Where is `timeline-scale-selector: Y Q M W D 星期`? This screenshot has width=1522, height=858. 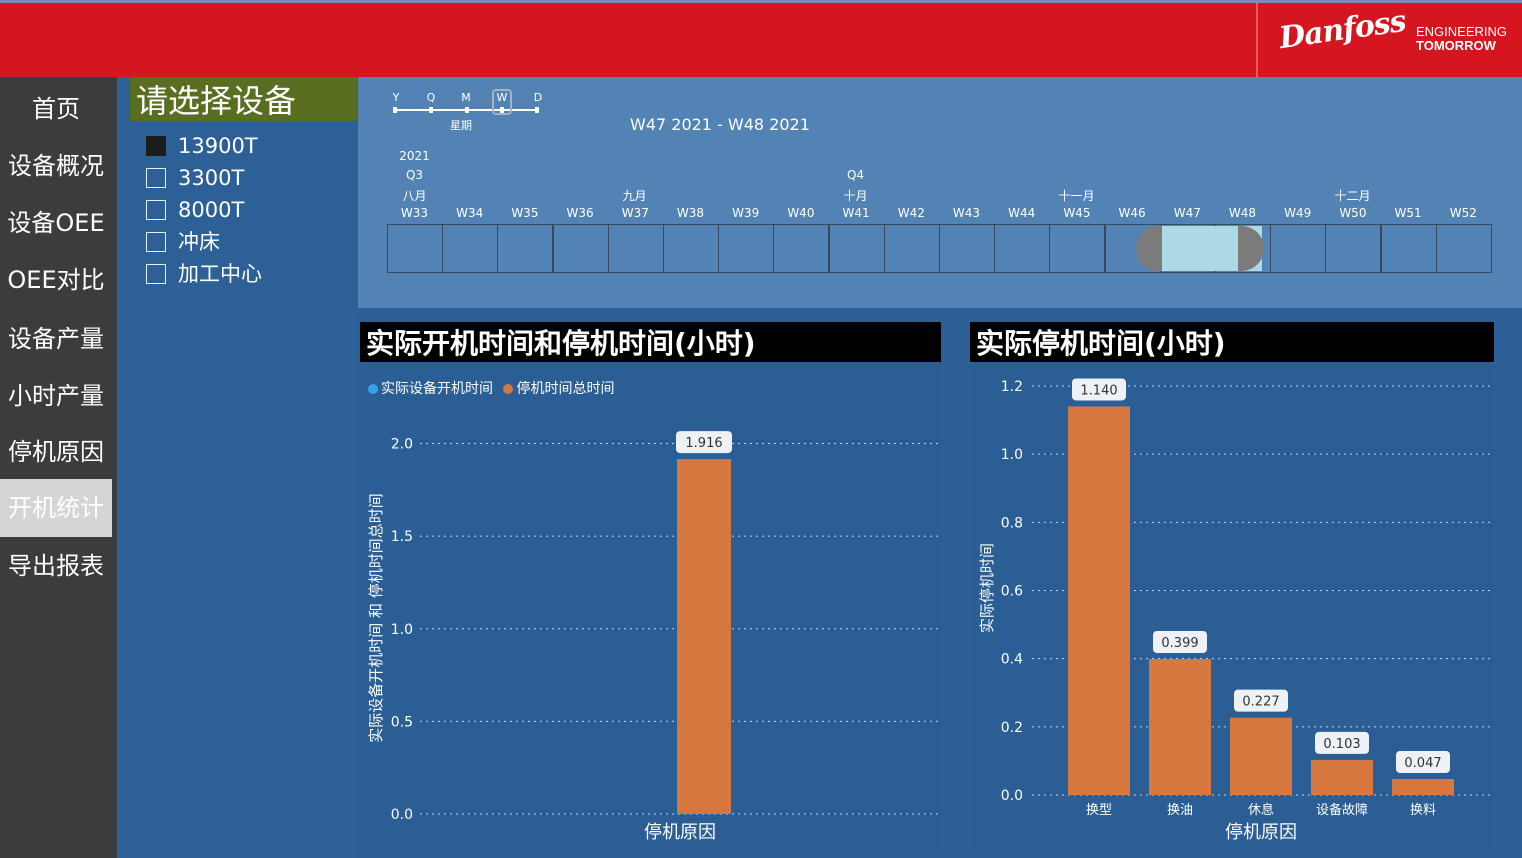
timeline-scale-selector: Y Q M W D 星期 is located at coordinates (468, 110).